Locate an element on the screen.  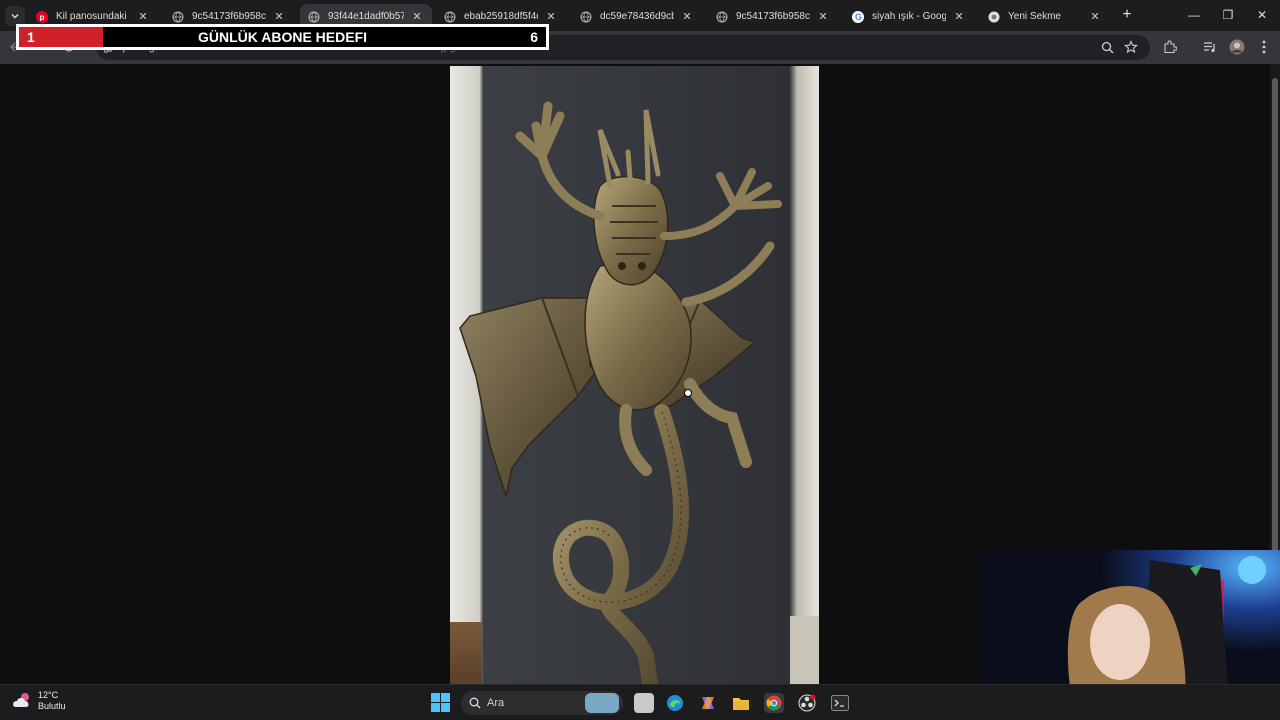
avatar-icon is located at coordinates (1237, 47).